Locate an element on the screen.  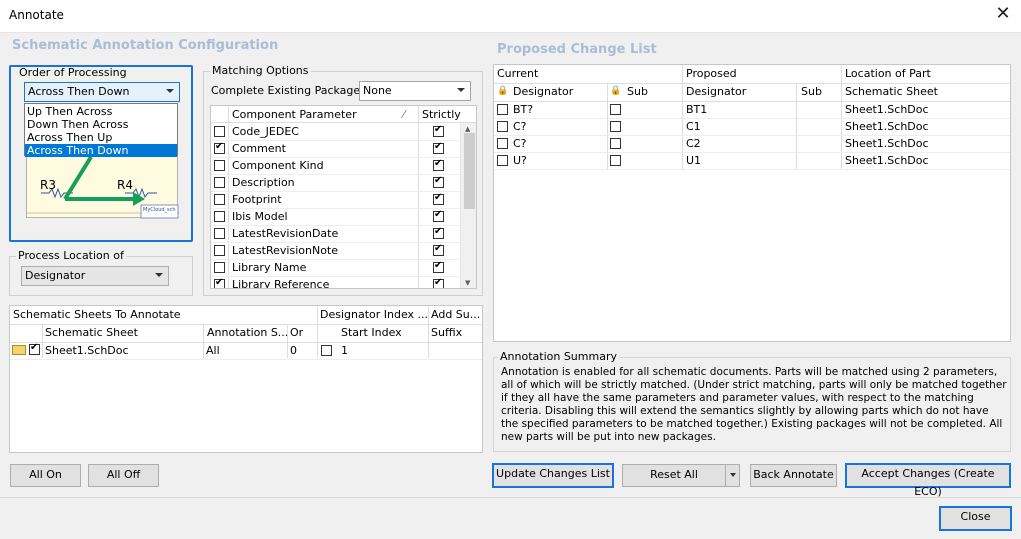
table-row: C? C2 Sheet1.SchDoc is located at coordinates (752, 144).